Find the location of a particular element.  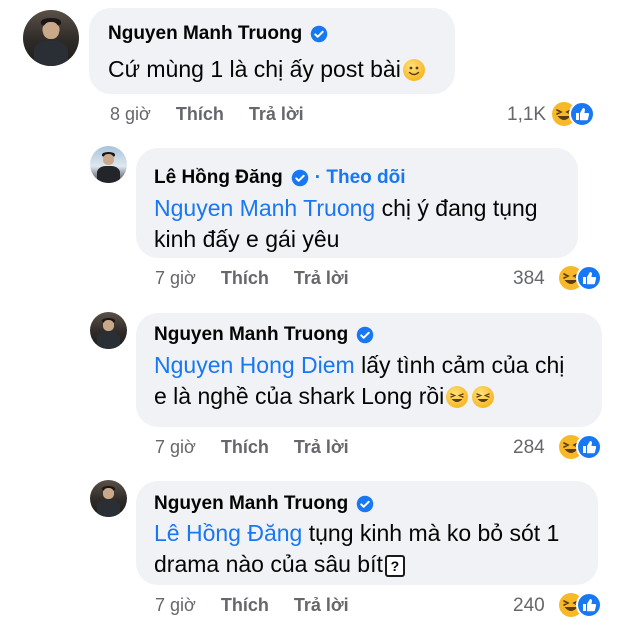

reaction-count: 284 is located at coordinates (529, 448).